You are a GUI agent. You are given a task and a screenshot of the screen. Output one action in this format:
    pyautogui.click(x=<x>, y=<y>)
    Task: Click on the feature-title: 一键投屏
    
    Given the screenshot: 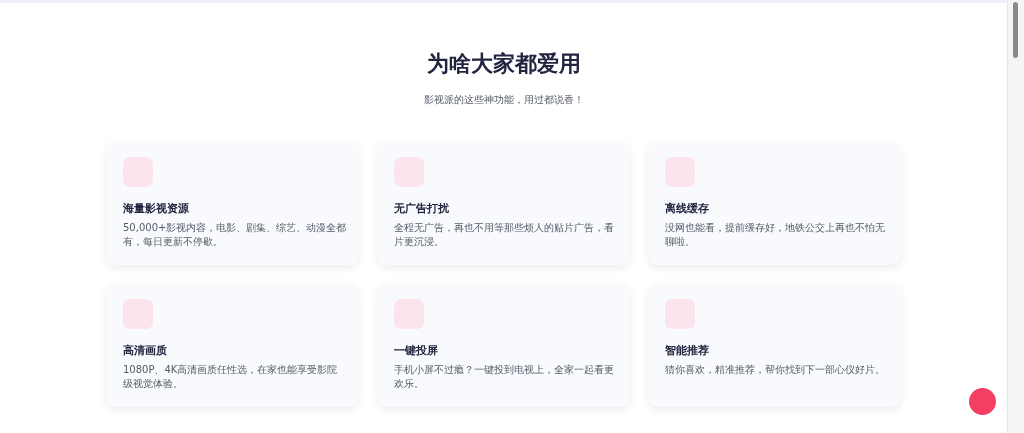 What is the action you would take?
    pyautogui.click(x=416, y=350)
    